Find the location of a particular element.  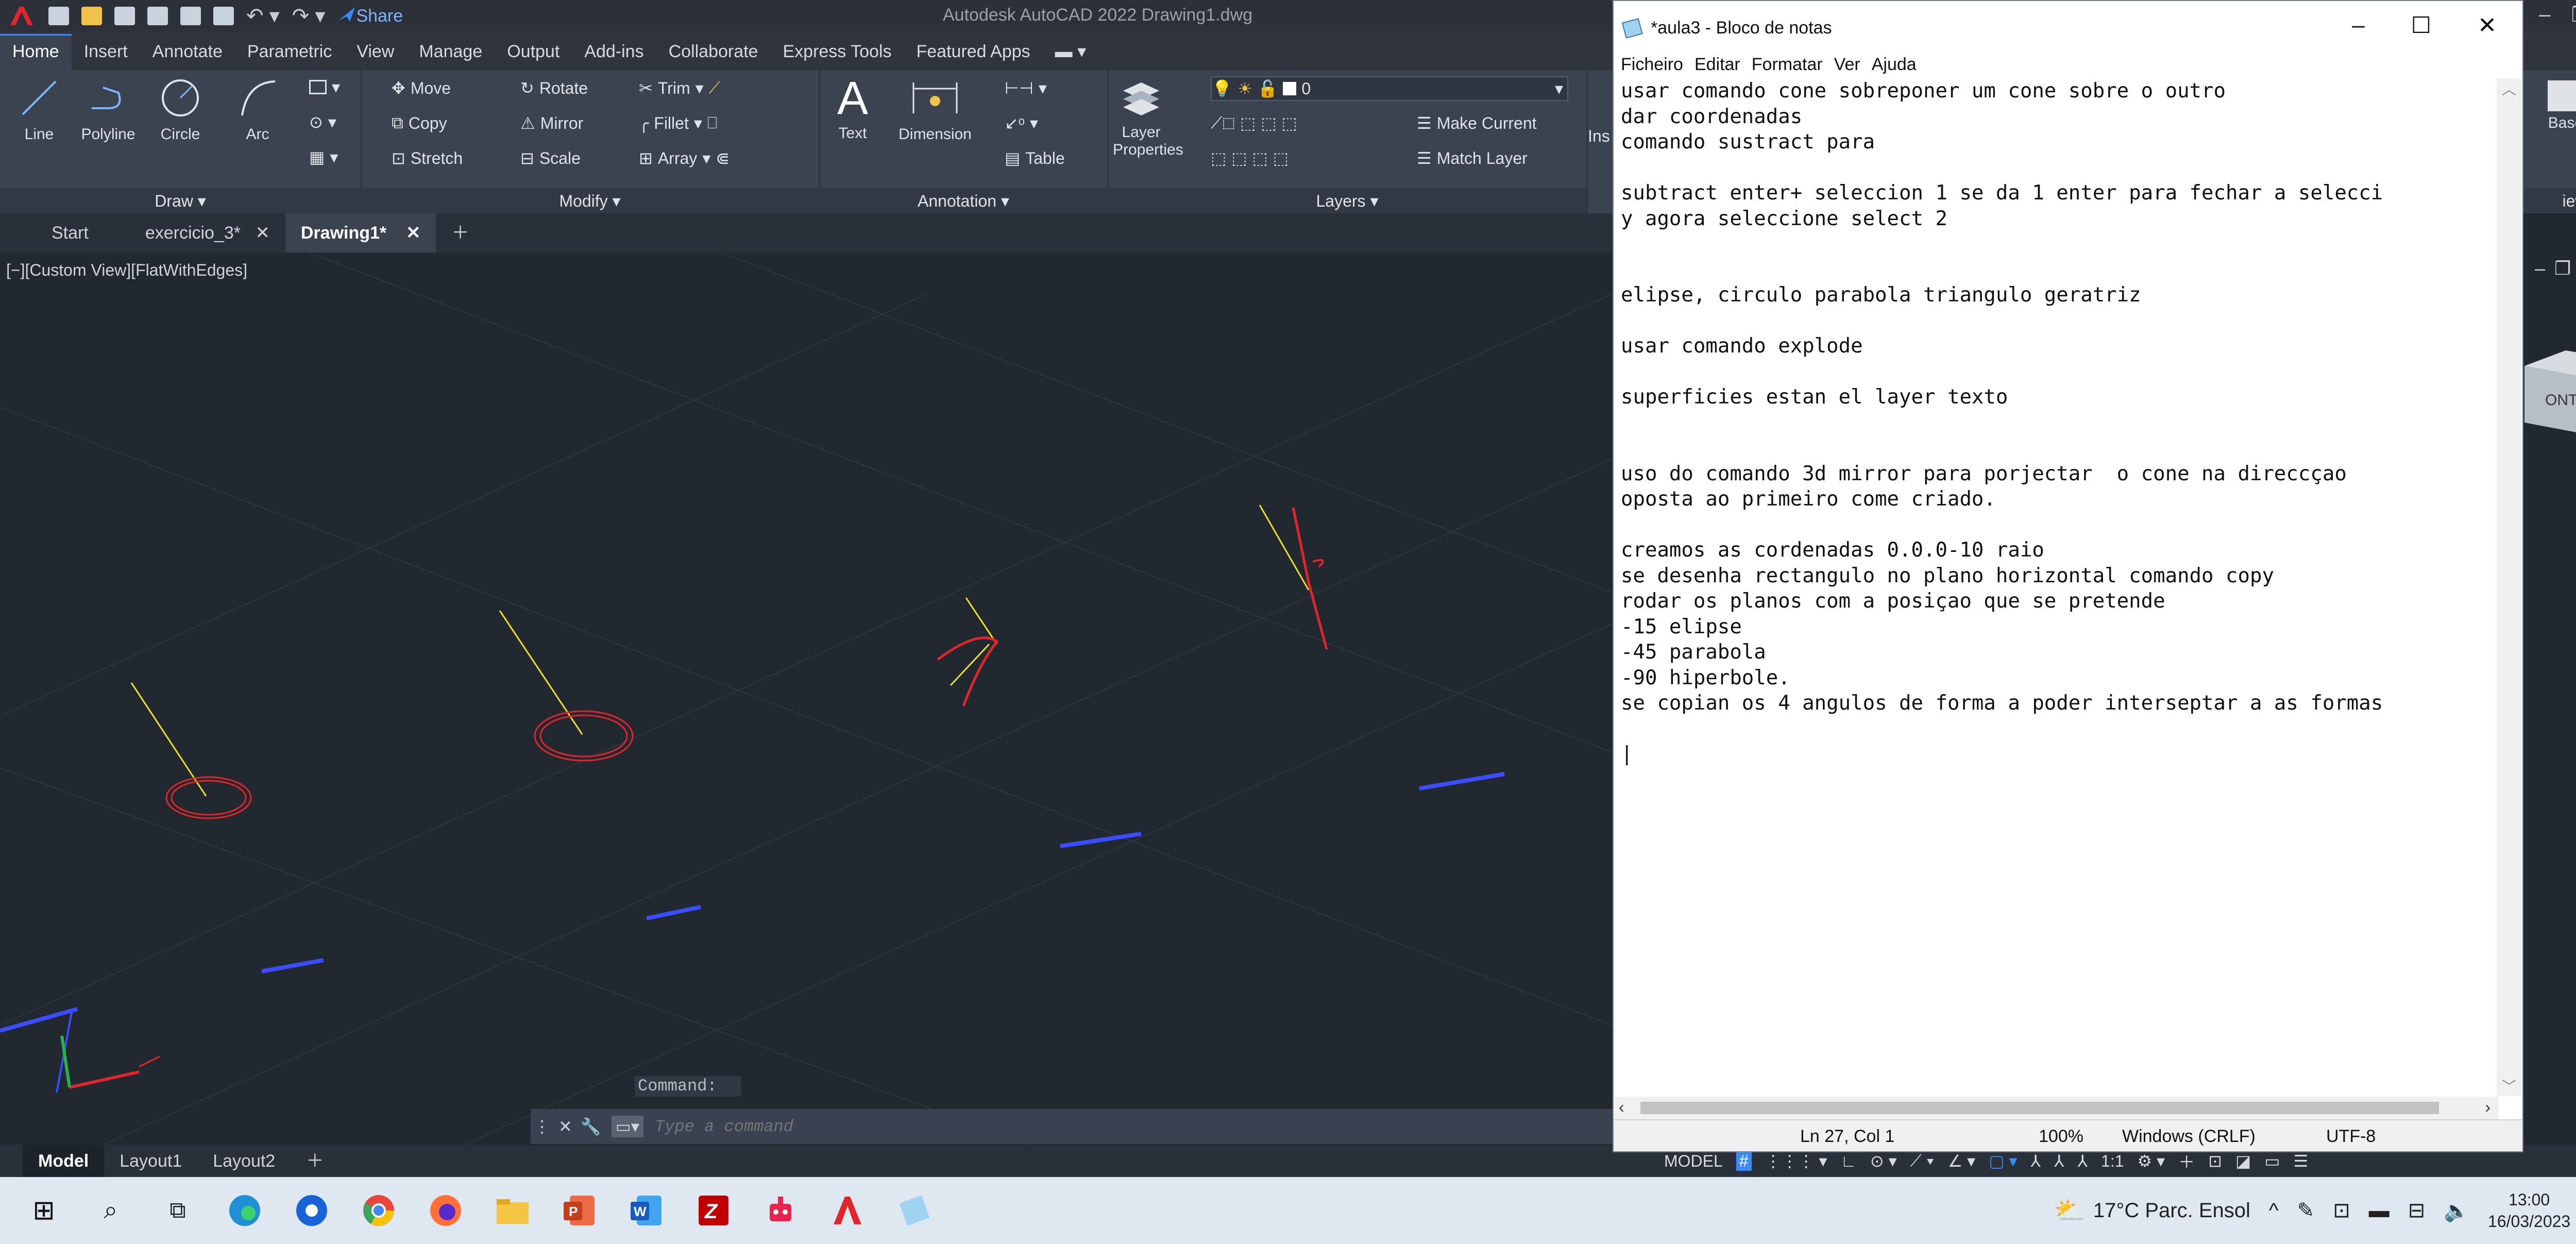

file-tab-exercicio: exercicio_3* ✕ is located at coordinates (207, 233).